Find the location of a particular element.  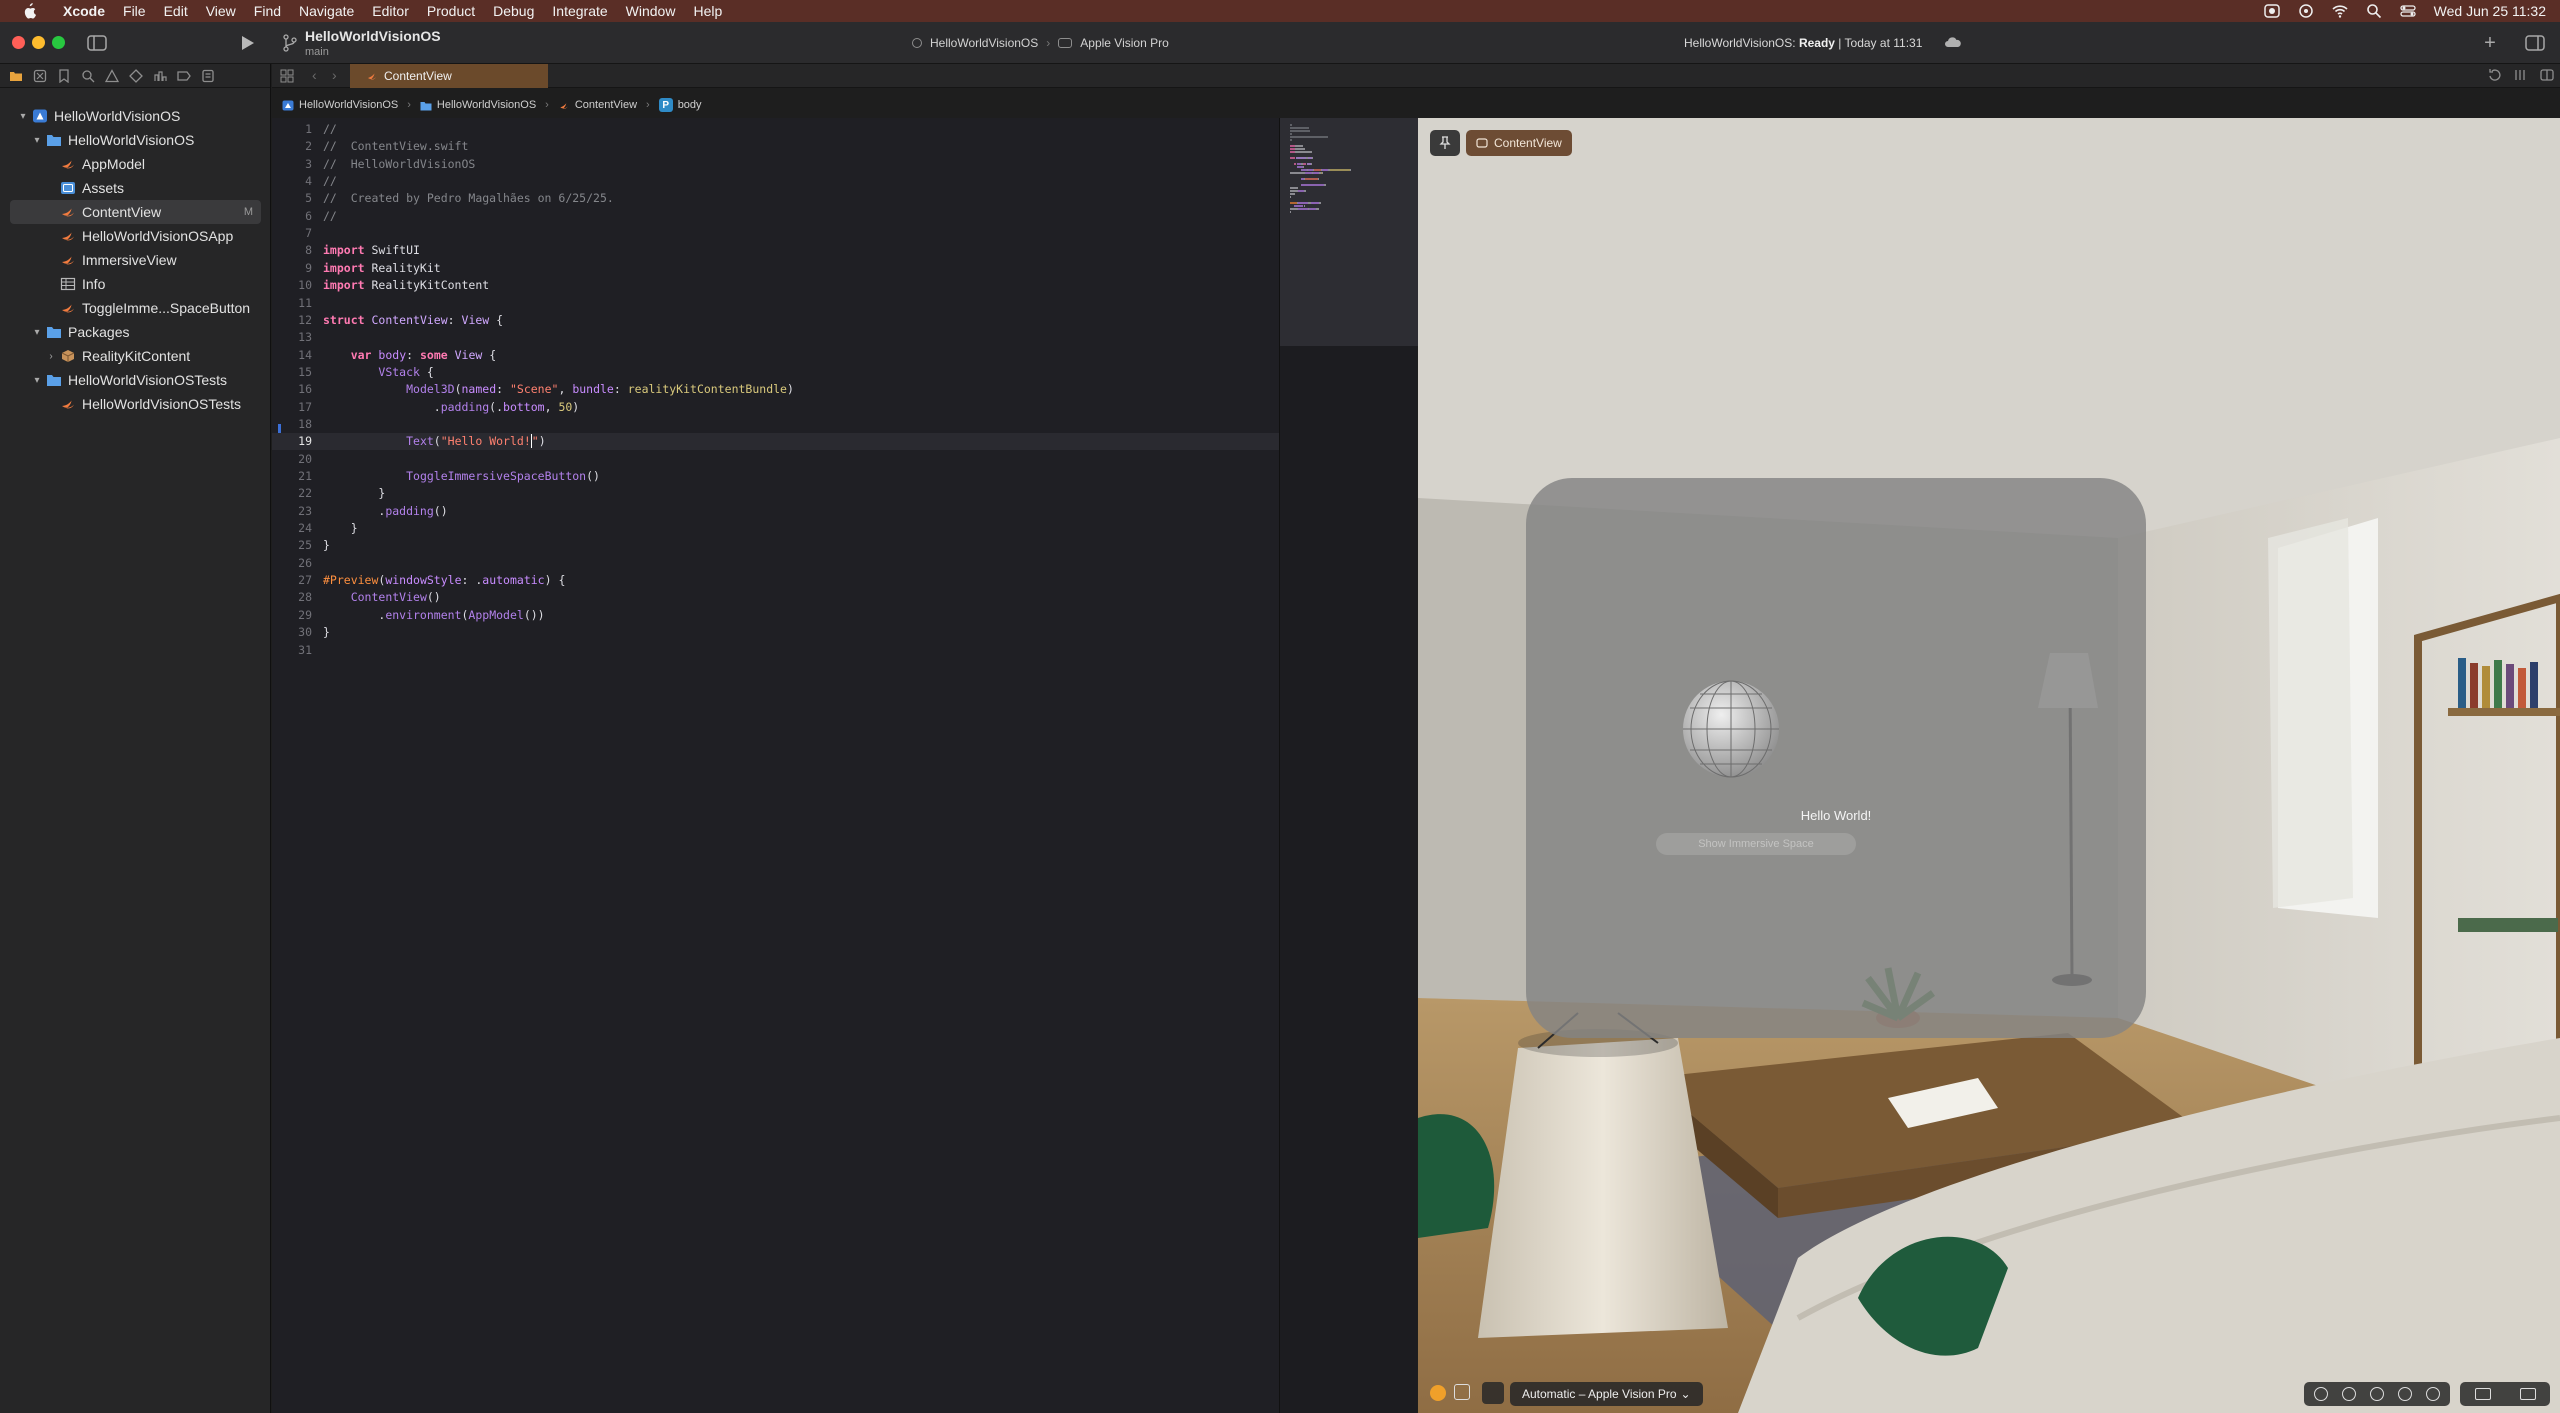

line-number: 17 is located at coordinates (292, 407).